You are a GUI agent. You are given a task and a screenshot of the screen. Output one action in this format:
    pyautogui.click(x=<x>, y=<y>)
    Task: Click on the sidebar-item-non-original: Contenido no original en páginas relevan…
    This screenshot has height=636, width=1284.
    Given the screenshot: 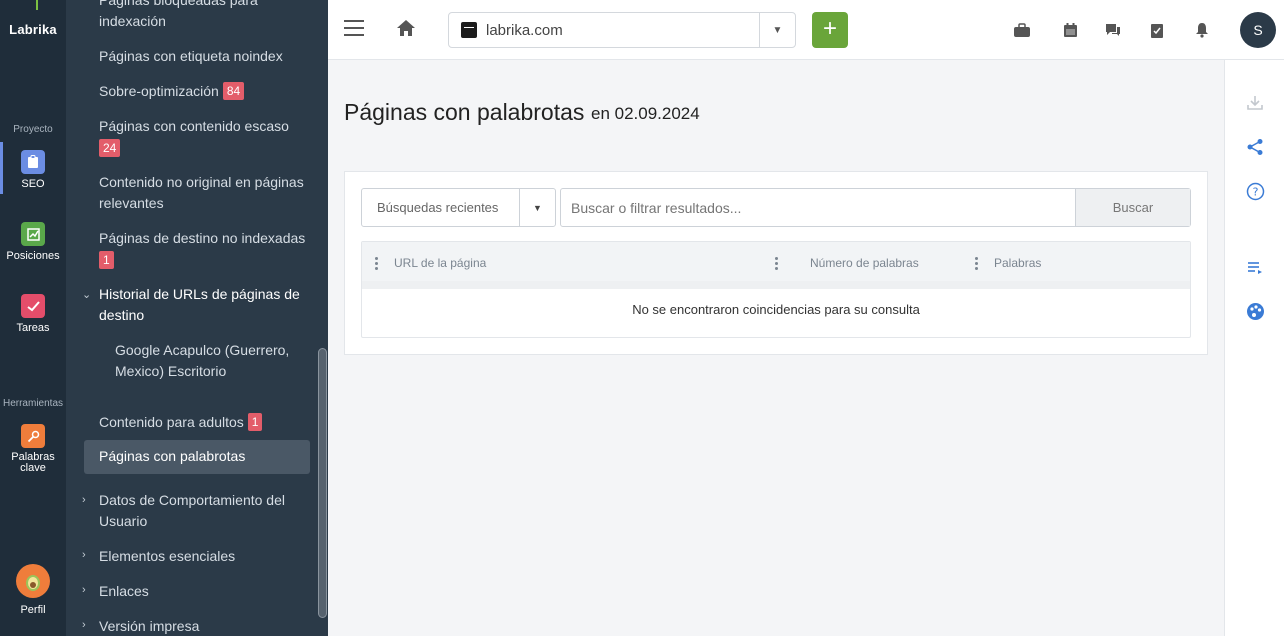 What is the action you would take?
    pyautogui.click(x=204, y=193)
    